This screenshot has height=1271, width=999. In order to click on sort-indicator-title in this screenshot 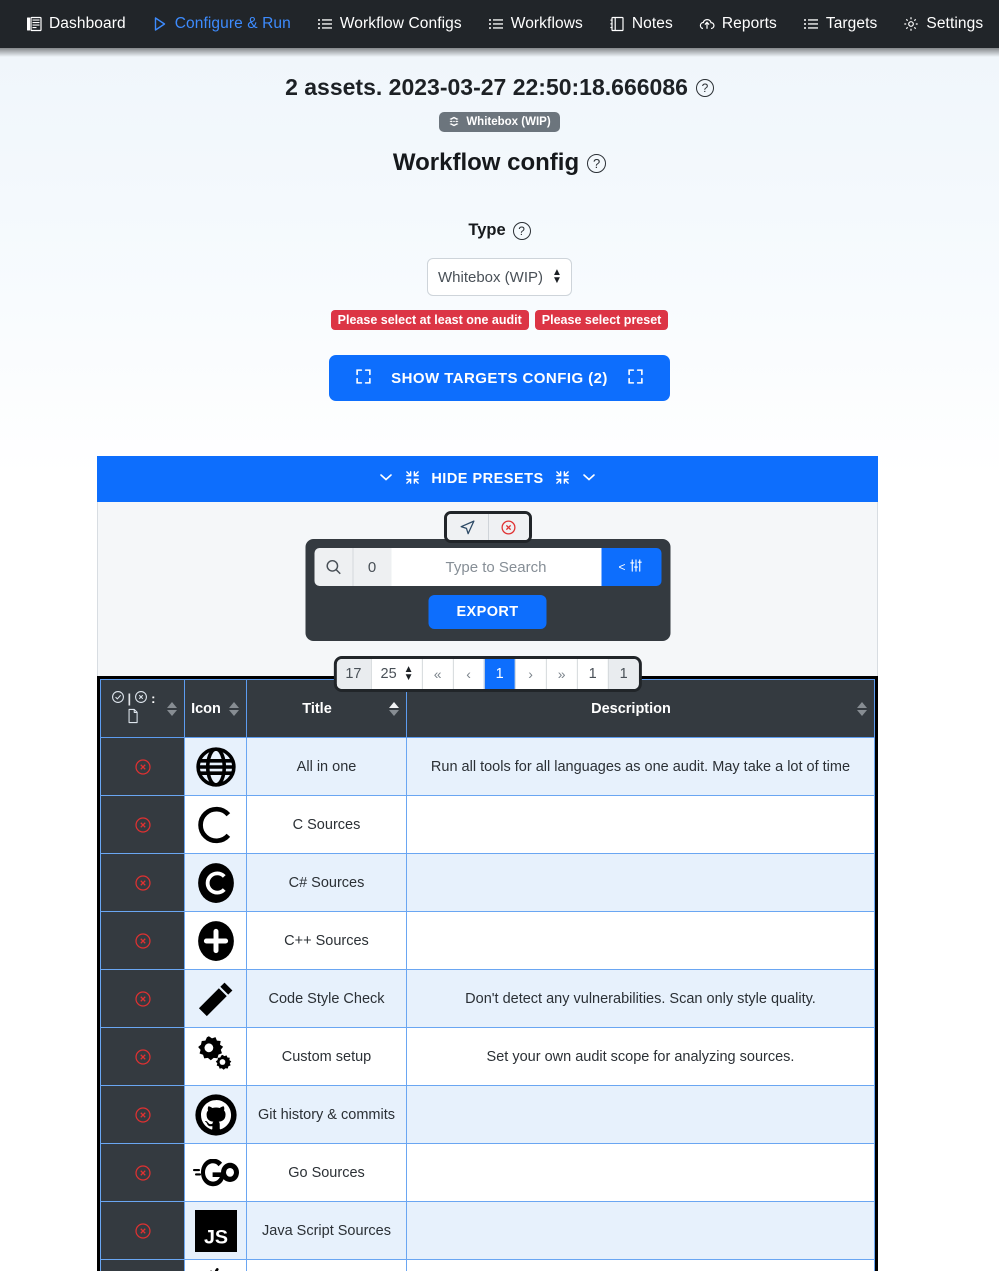, I will do `click(393, 709)`.